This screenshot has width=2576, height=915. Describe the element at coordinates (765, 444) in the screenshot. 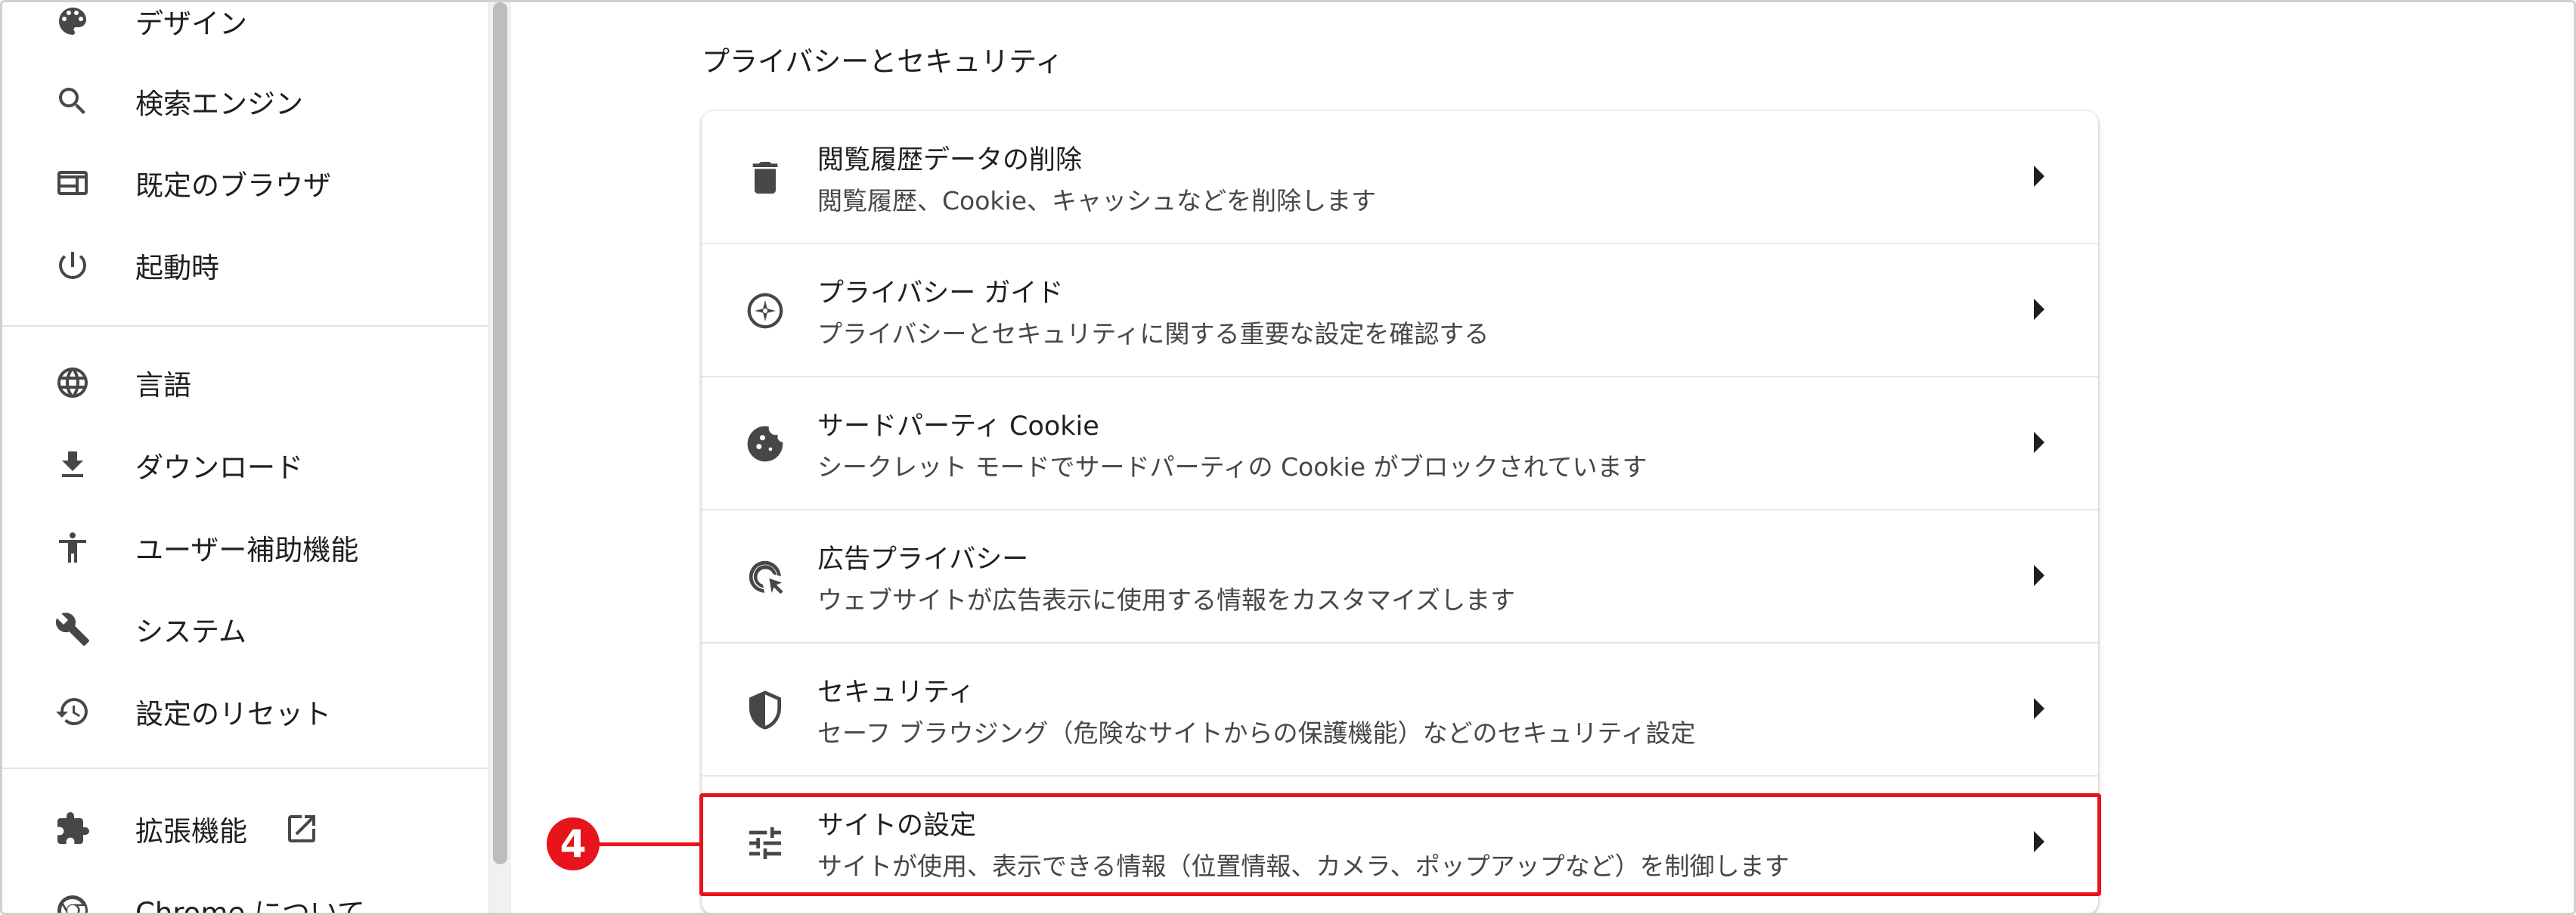

I see `cookie-icon` at that location.